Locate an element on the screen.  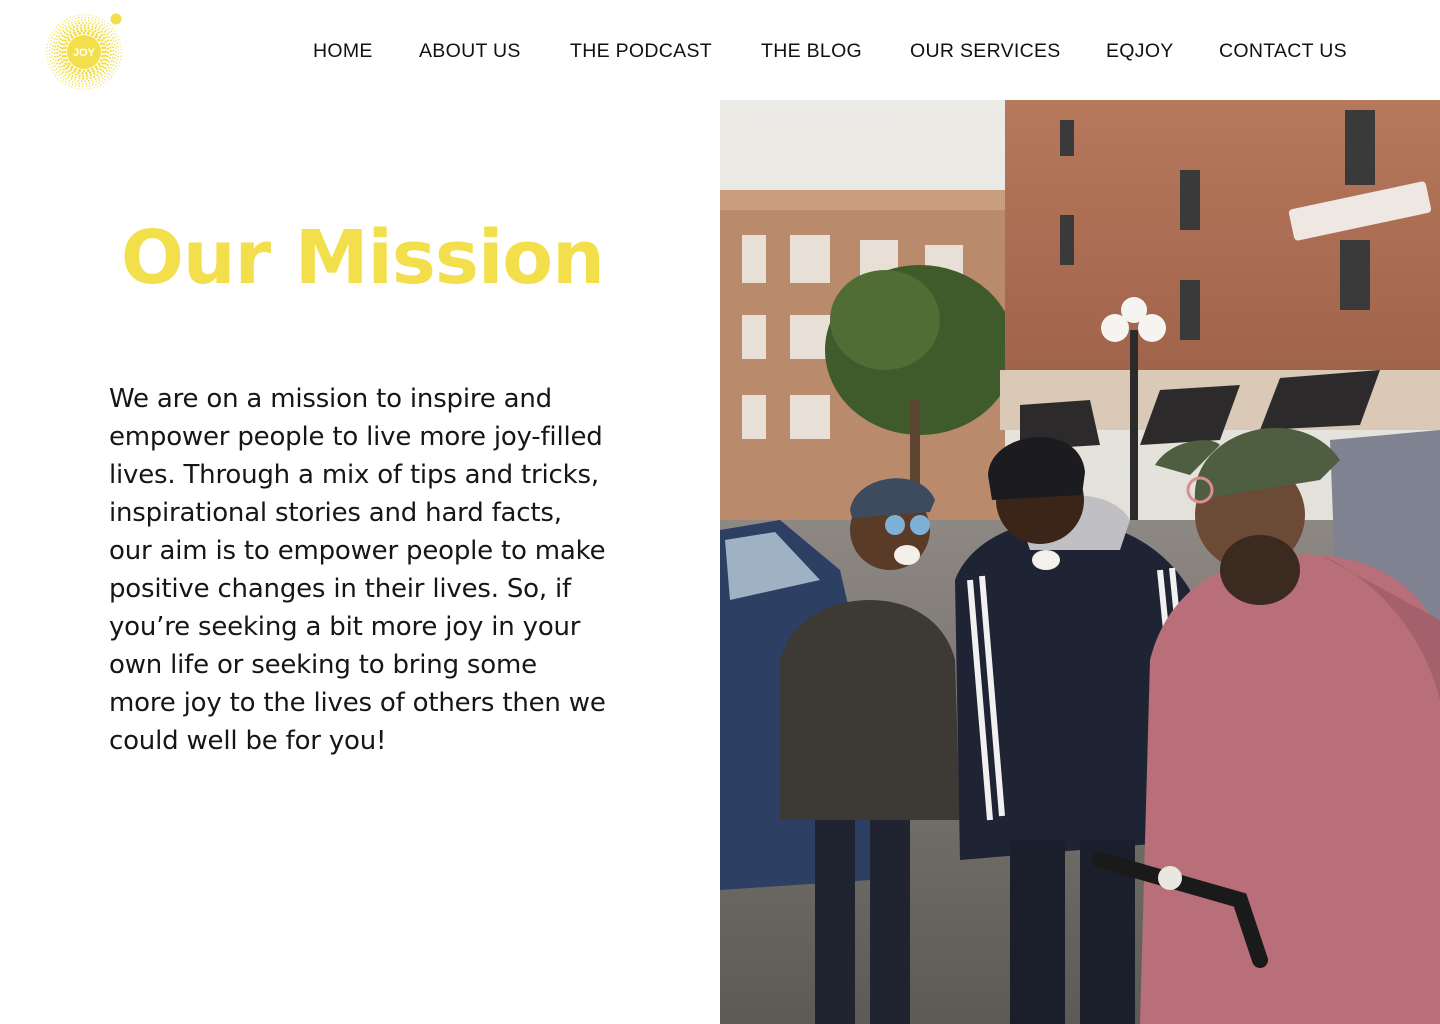
logo: JOY is located at coordinates (86, 50).